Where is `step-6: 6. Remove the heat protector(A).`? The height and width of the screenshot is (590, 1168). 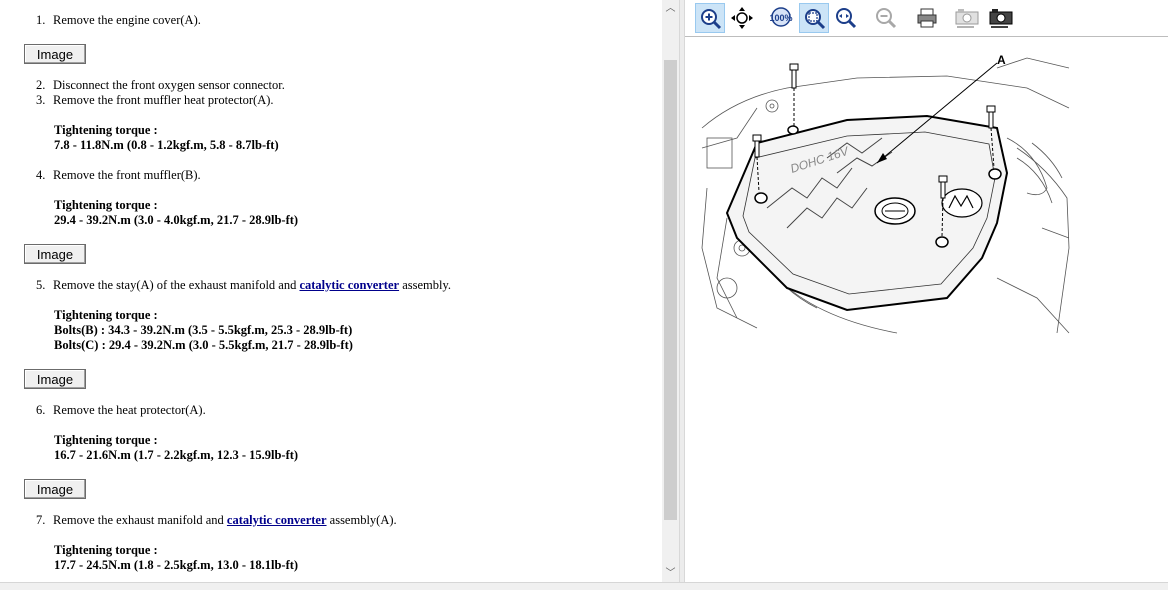
step-6: 6. Remove the heat protector(A). is located at coordinates (121, 410).